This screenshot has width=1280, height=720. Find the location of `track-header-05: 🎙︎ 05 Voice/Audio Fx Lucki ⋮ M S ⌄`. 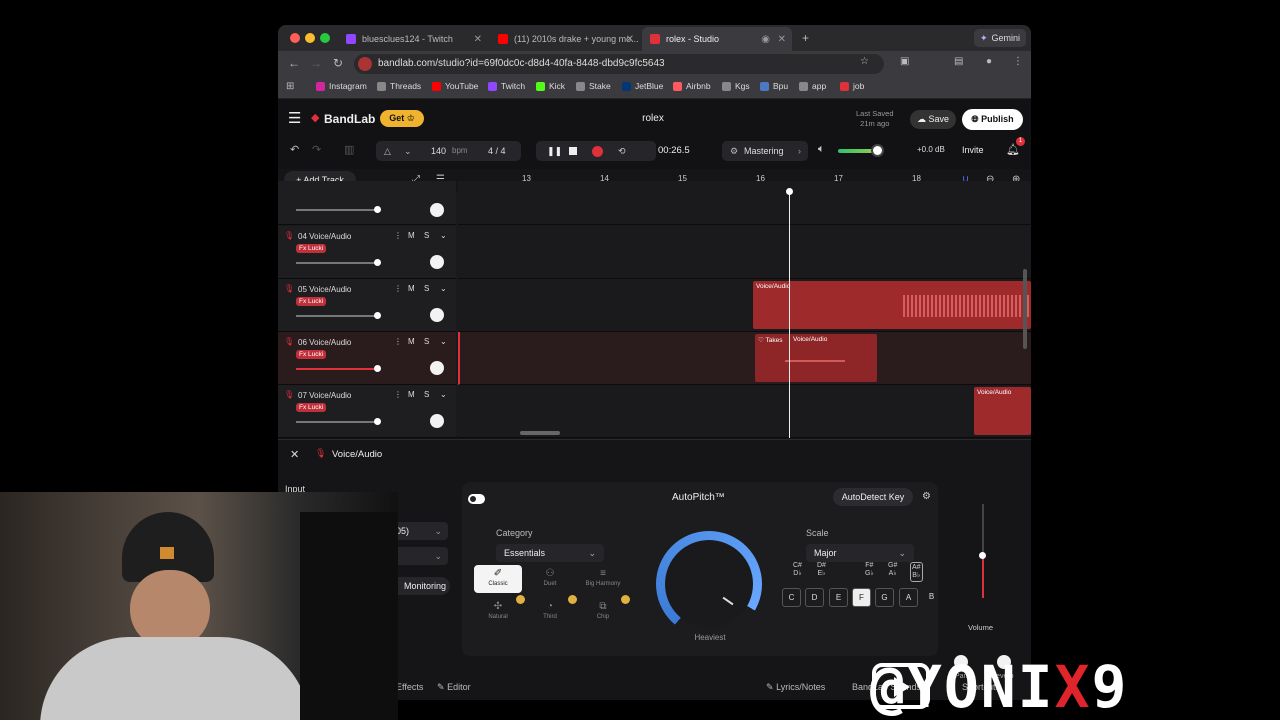

track-header-05: 🎙︎ 05 Voice/Audio Fx Lucki ⋮ M S ⌄ is located at coordinates (367, 305).